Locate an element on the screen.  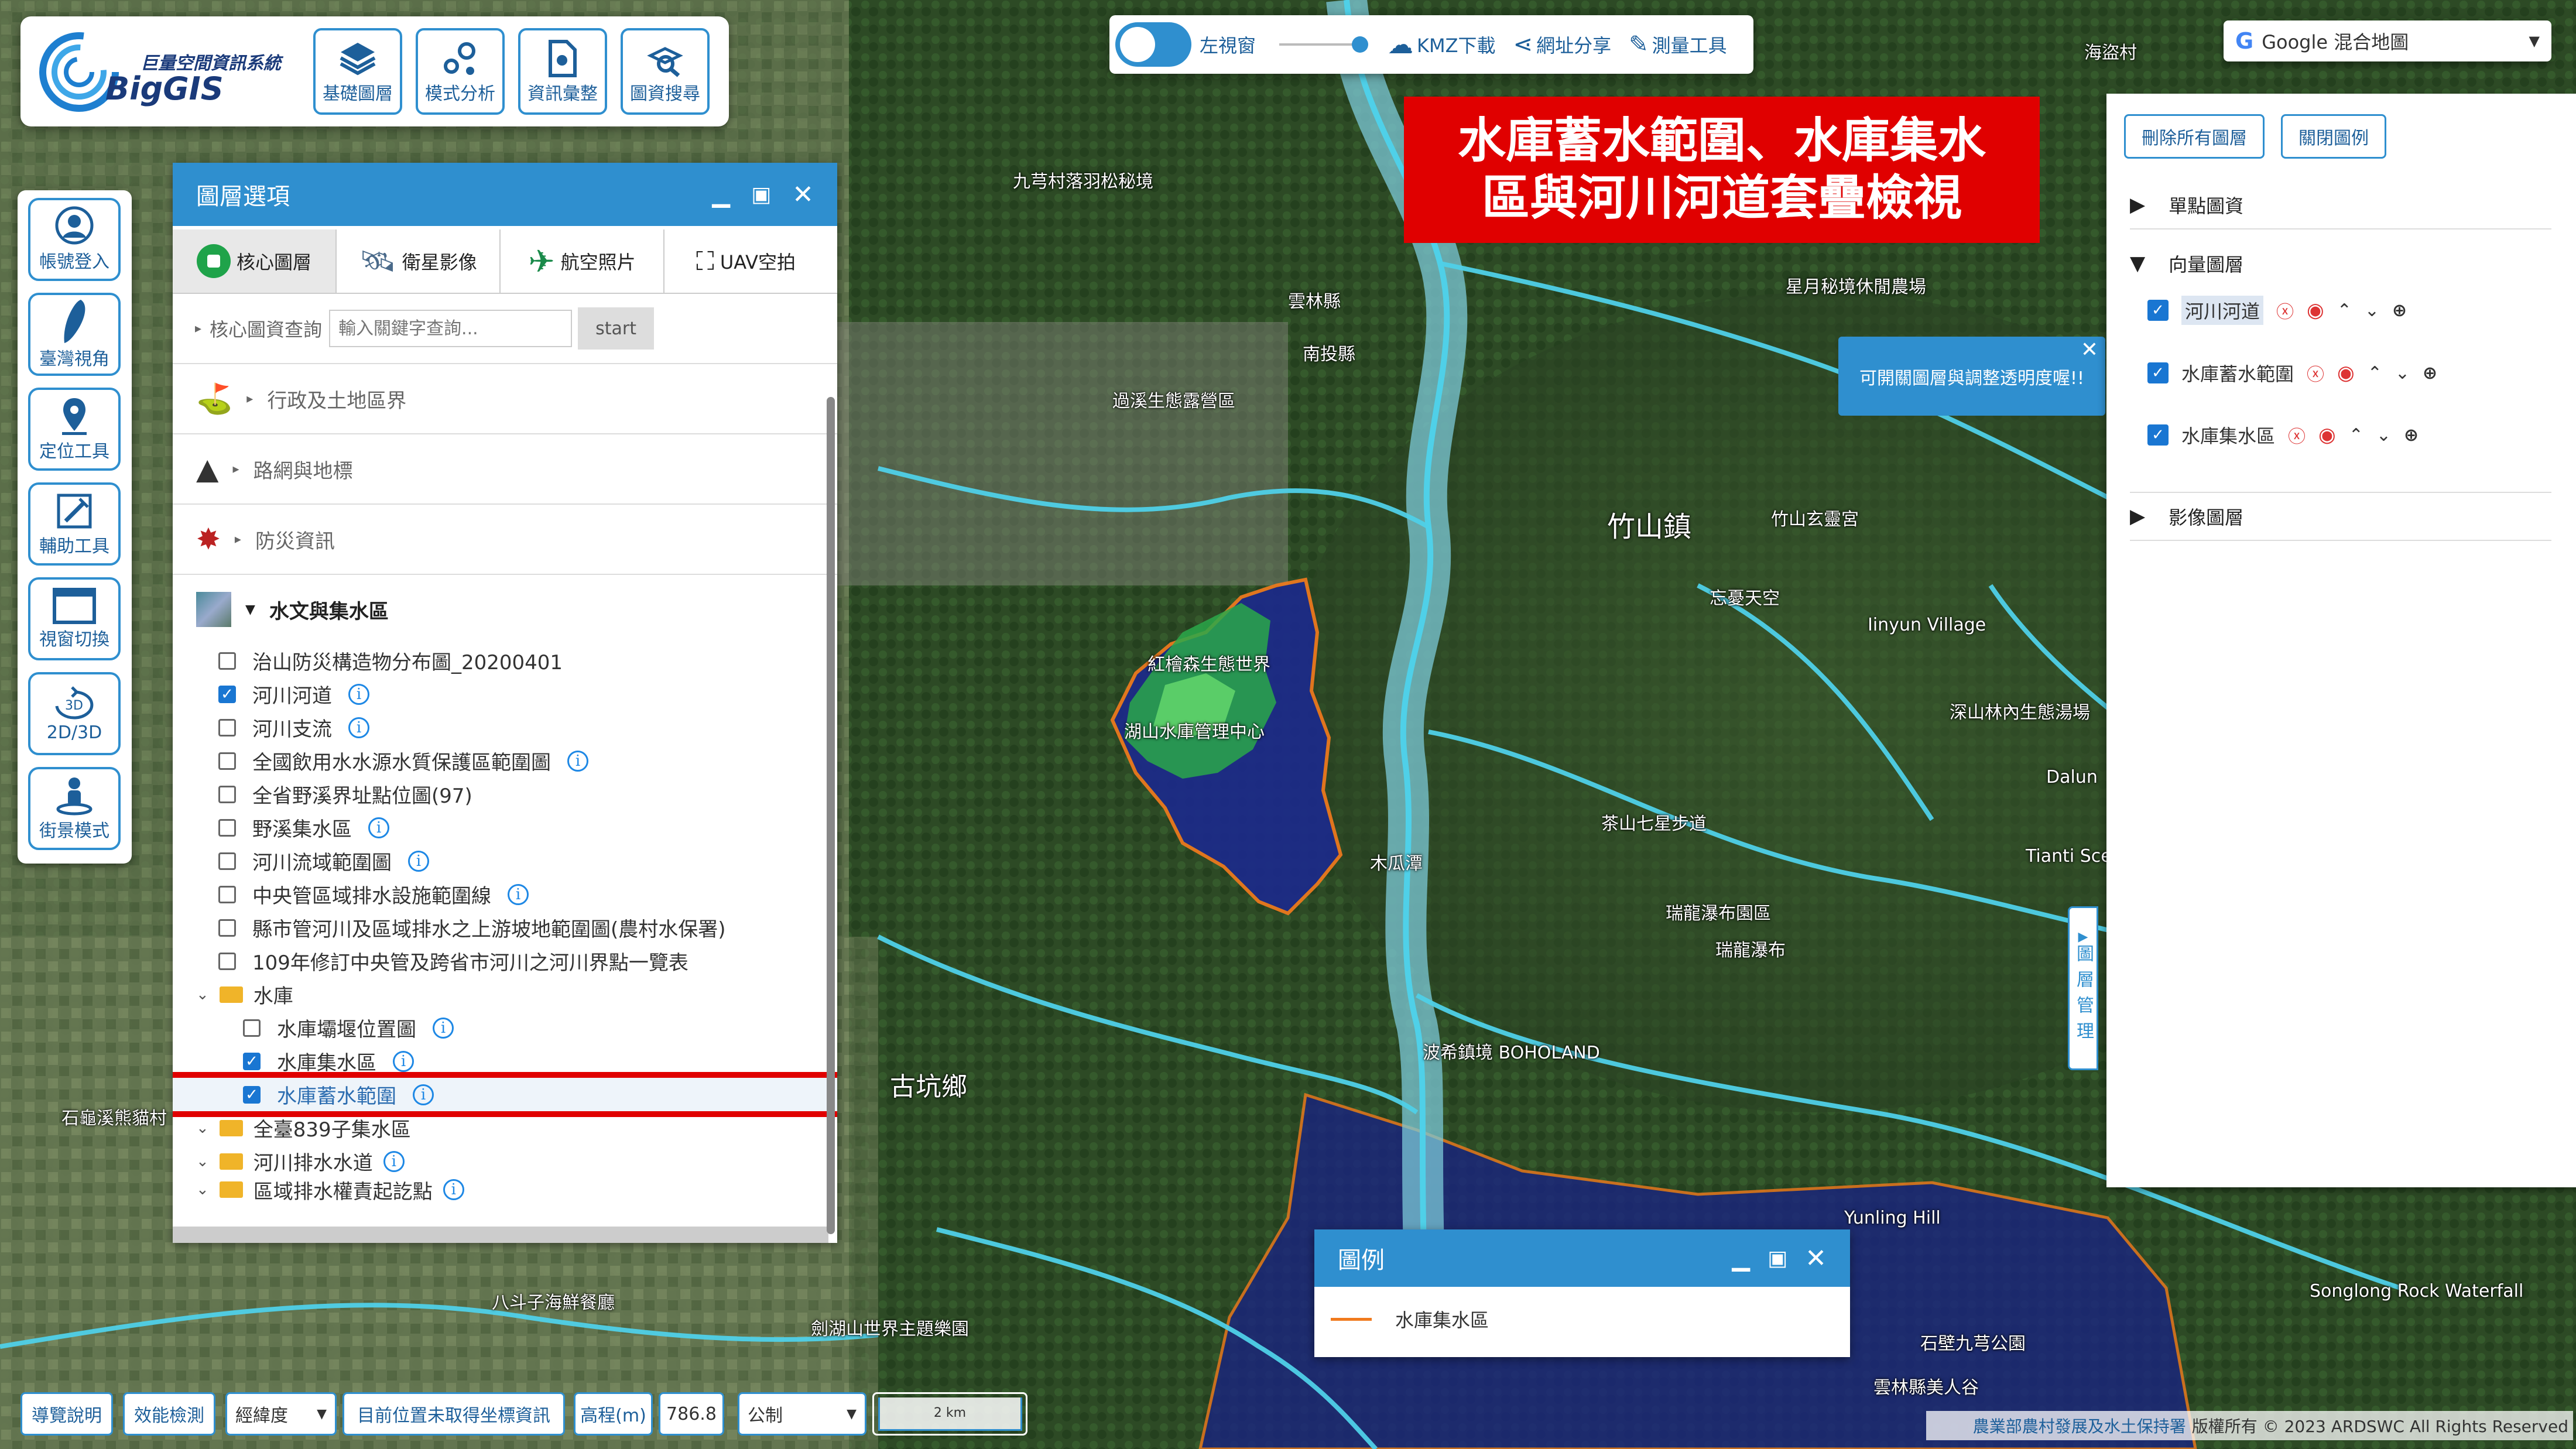
performance-check-button: 效能檢測 is located at coordinates (169, 1414).